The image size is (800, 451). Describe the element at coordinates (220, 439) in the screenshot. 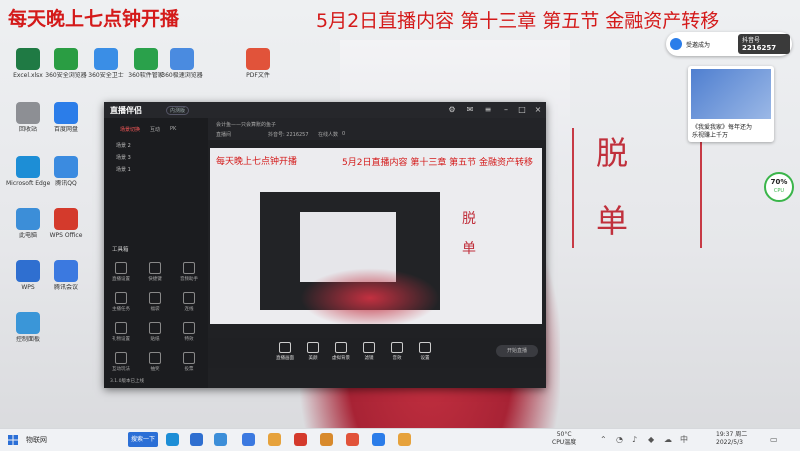

I see `file-explorer-icon` at that location.